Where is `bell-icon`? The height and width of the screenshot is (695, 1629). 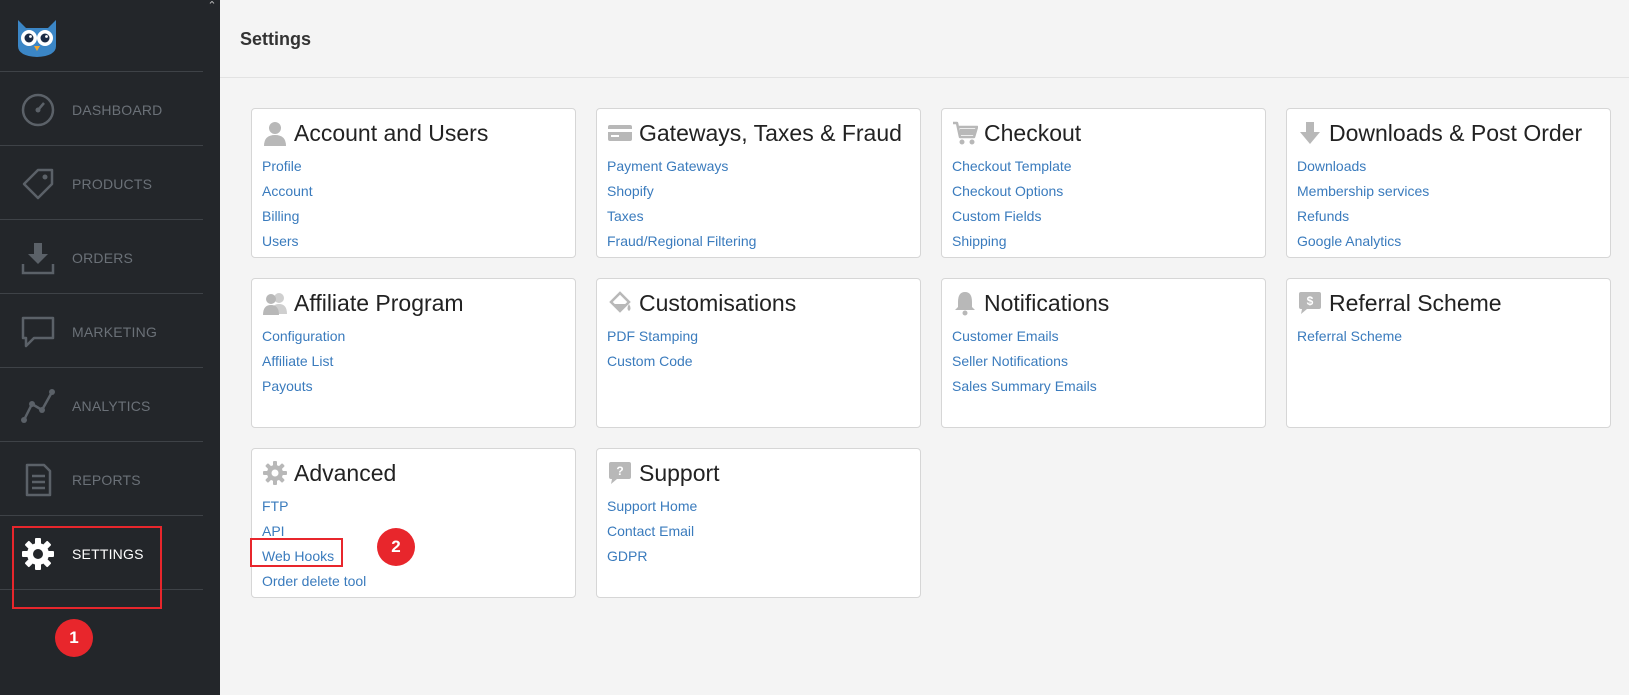
bell-icon is located at coordinates (965, 304).